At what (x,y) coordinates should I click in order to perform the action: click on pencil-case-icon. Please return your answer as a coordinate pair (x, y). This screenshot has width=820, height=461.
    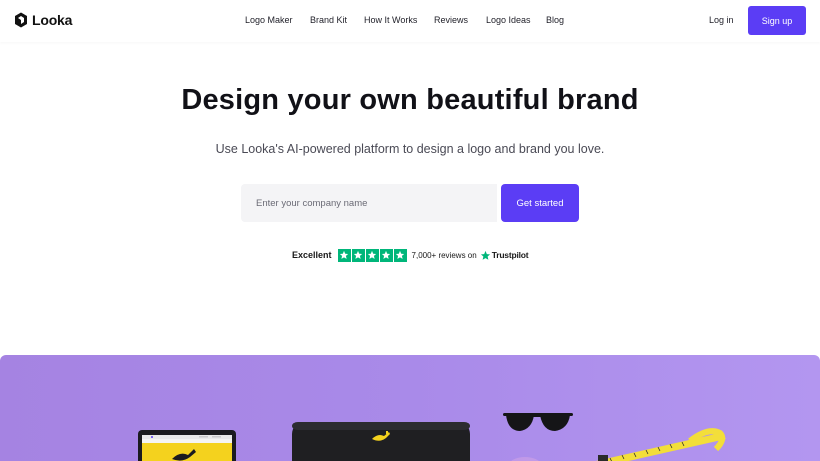
    Looking at the image, I should click on (381, 441).